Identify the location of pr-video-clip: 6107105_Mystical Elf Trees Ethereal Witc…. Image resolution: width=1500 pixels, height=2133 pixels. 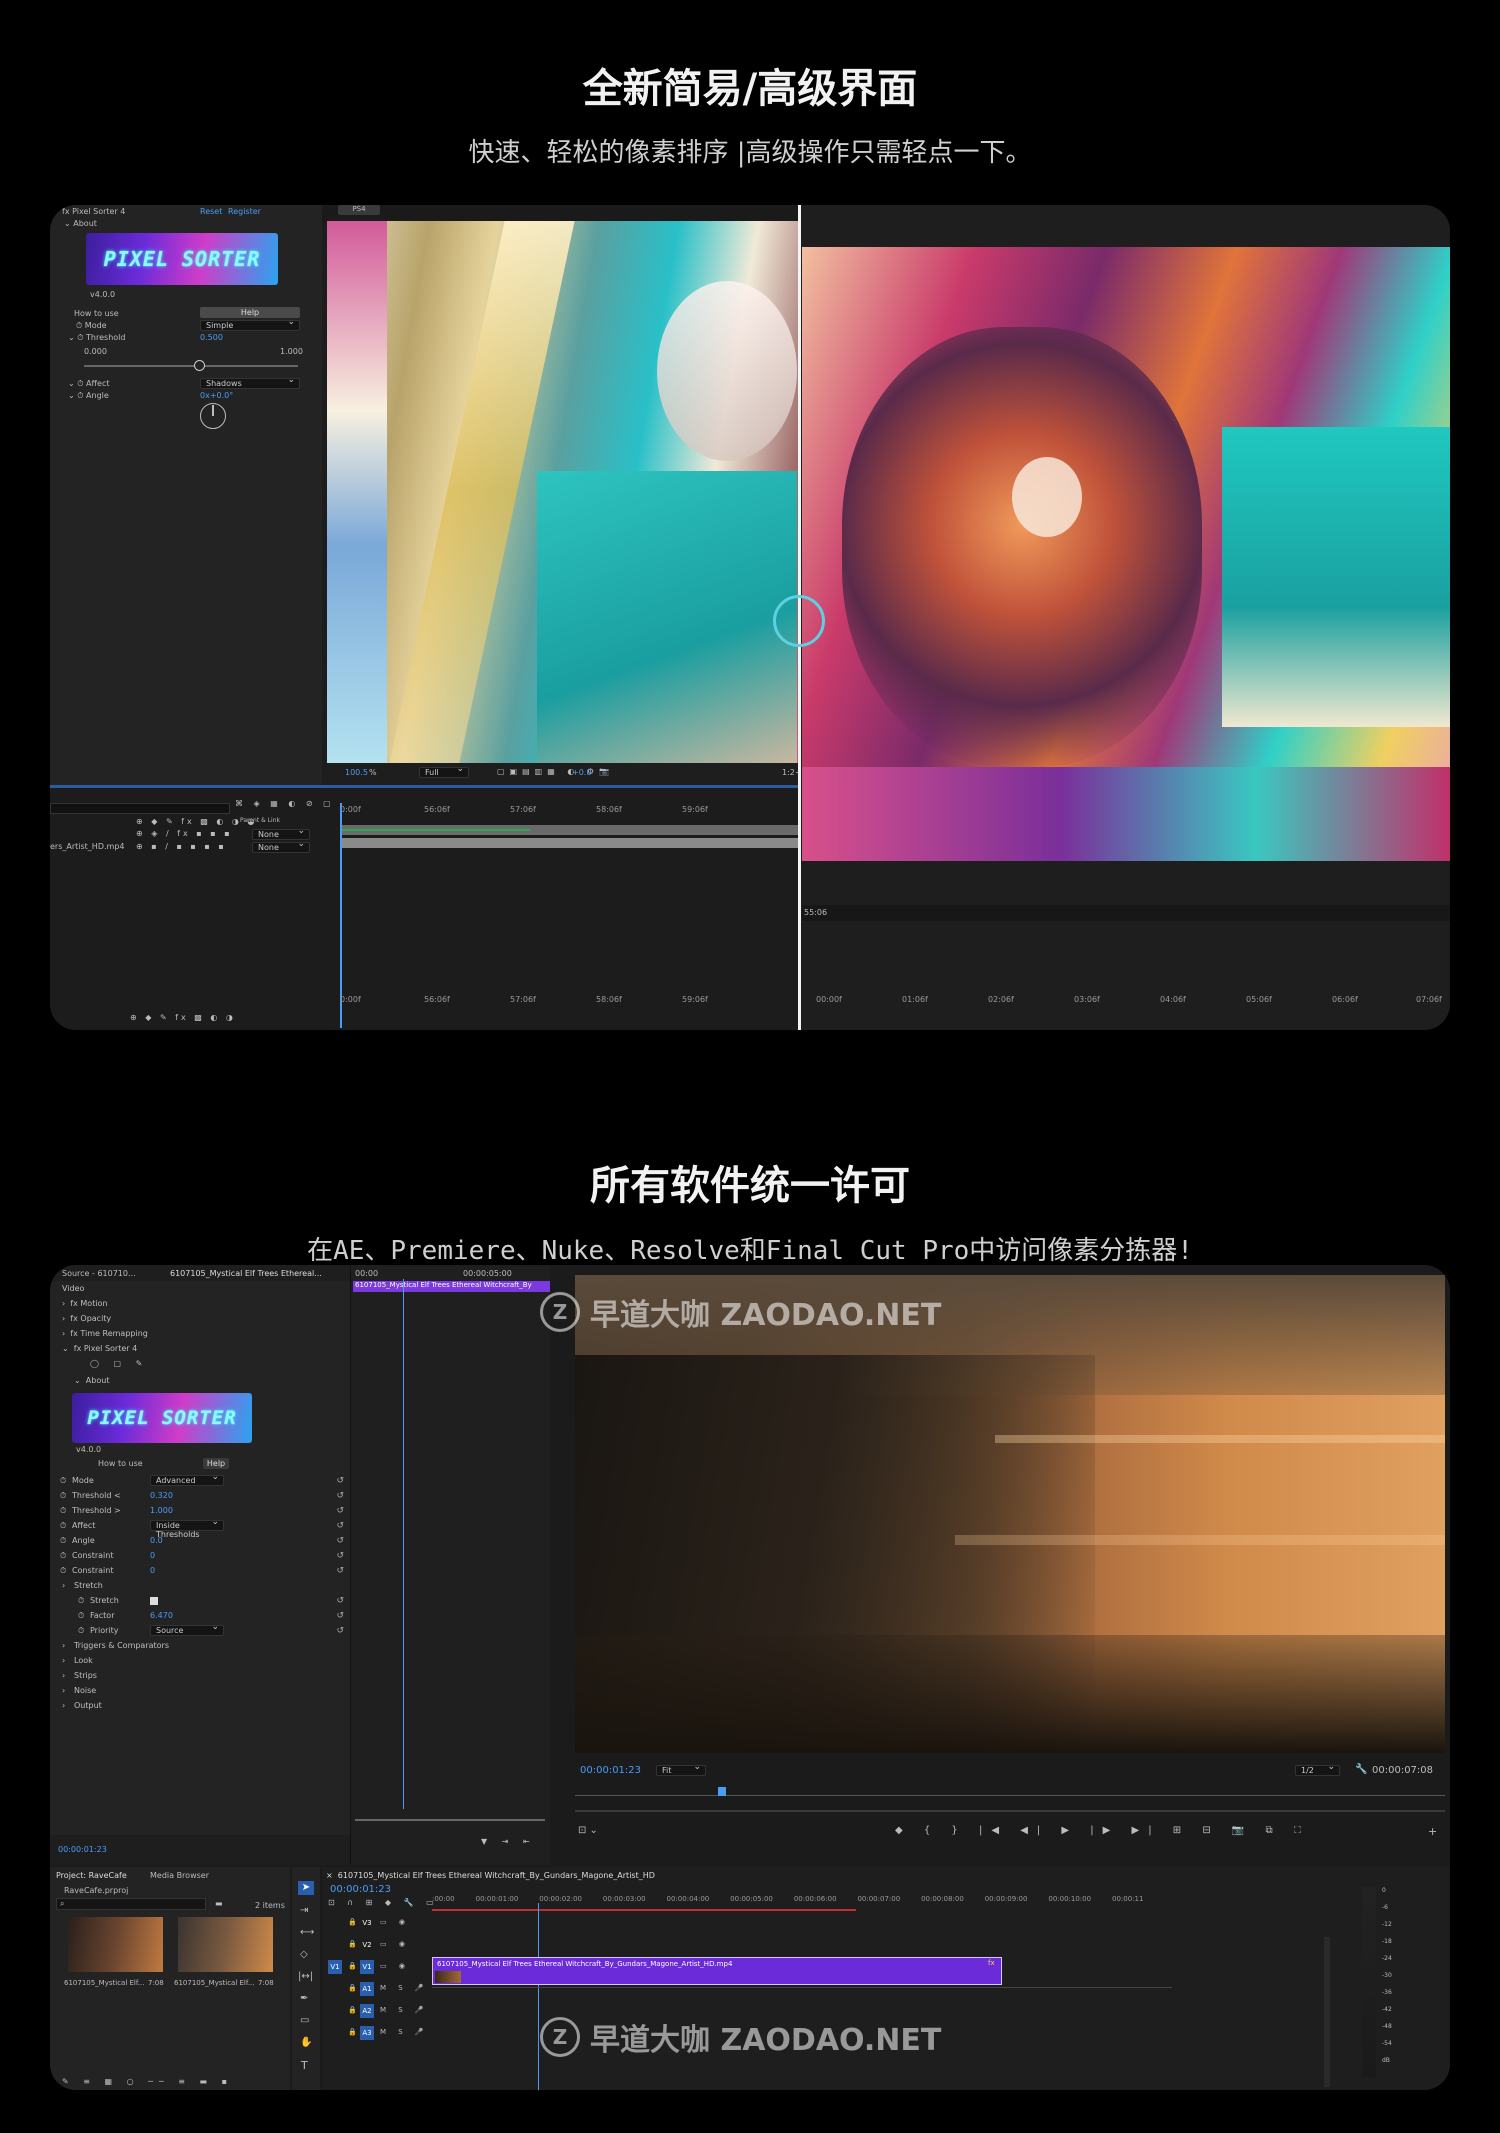
(717, 1971).